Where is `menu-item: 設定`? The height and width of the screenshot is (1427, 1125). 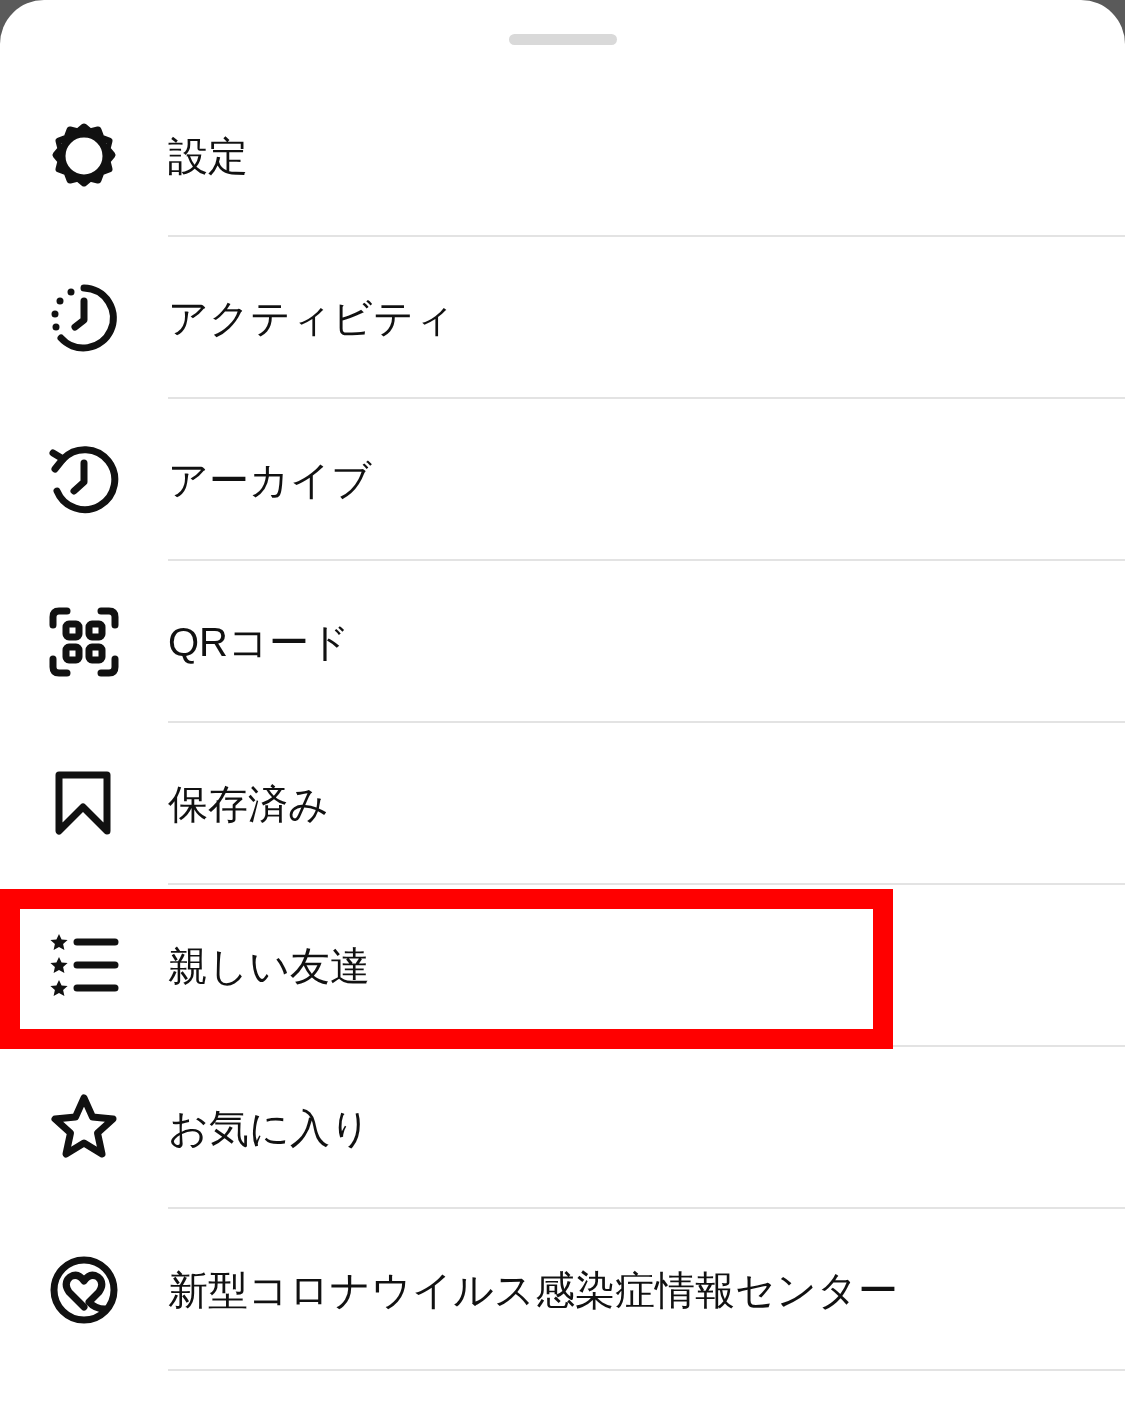
menu-item: 設定 is located at coordinates (208, 155).